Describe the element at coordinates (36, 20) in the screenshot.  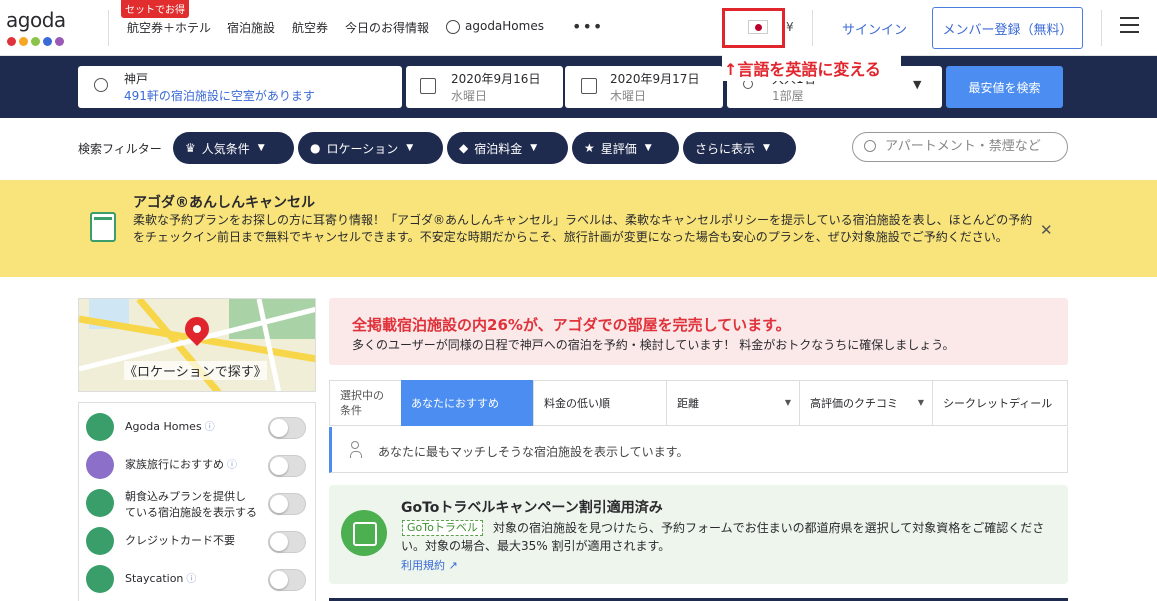
I see `agoda-logo: agoda` at that location.